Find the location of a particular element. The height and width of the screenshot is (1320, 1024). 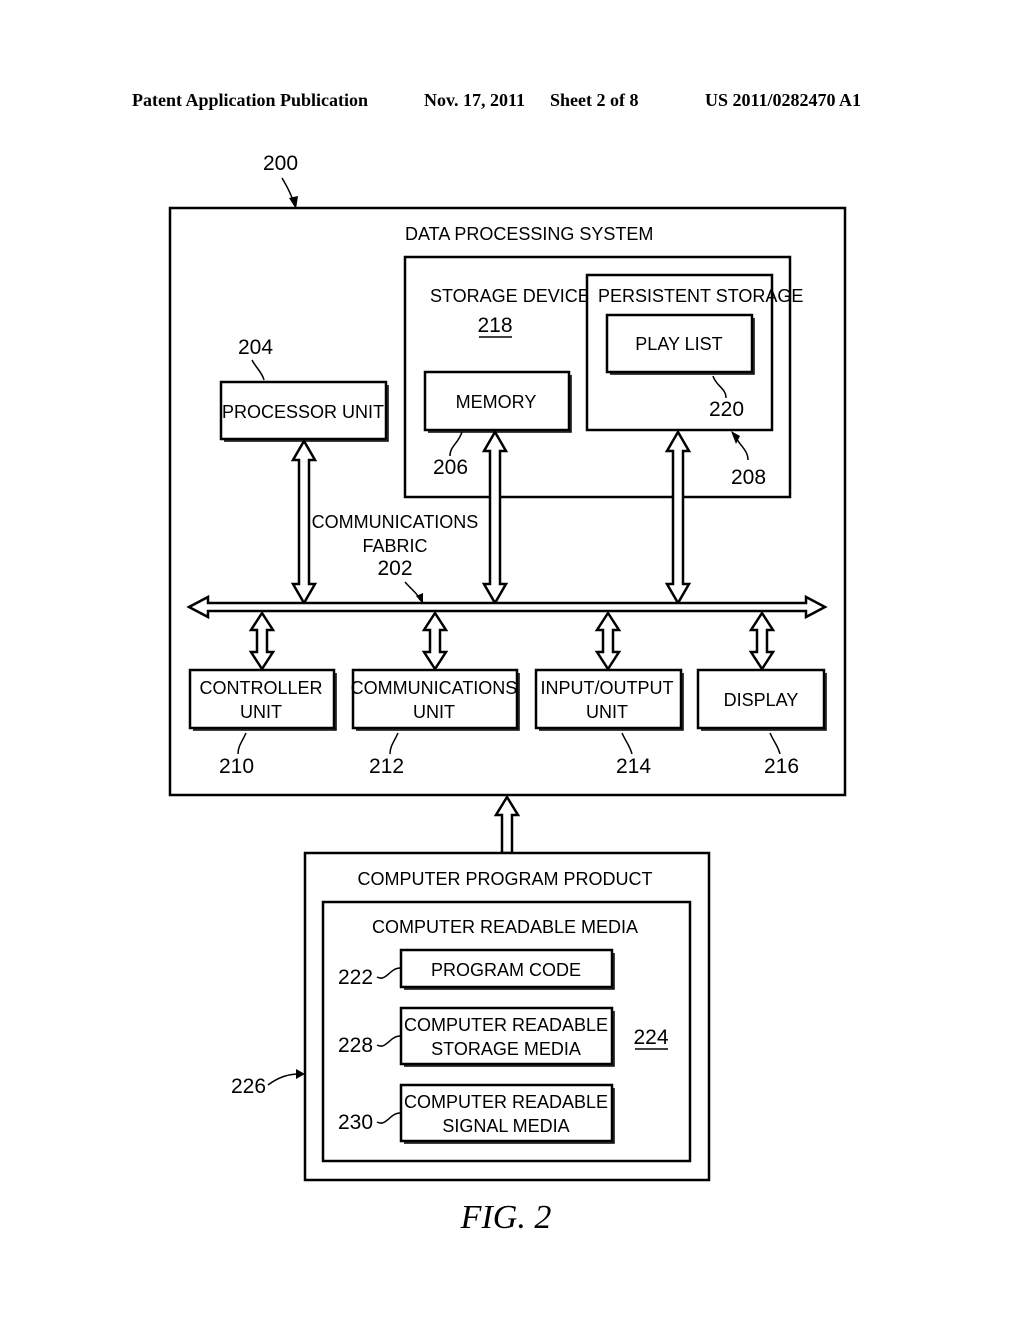

io-unit-label-line2: UNIT is located at coordinates (607, 712).